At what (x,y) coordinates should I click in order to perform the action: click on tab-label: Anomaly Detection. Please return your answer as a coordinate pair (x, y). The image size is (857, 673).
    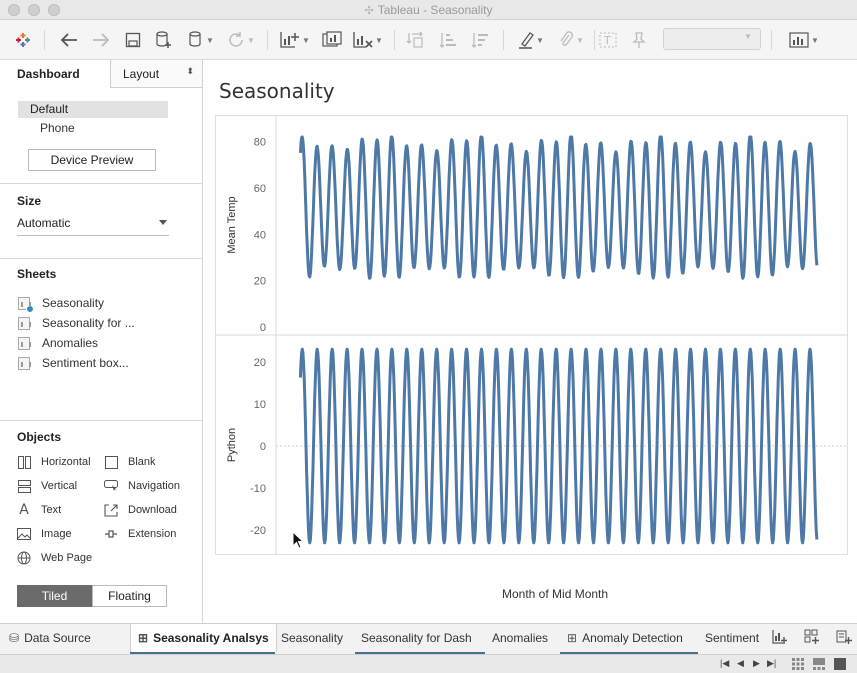
    Looking at the image, I should click on (632, 638).